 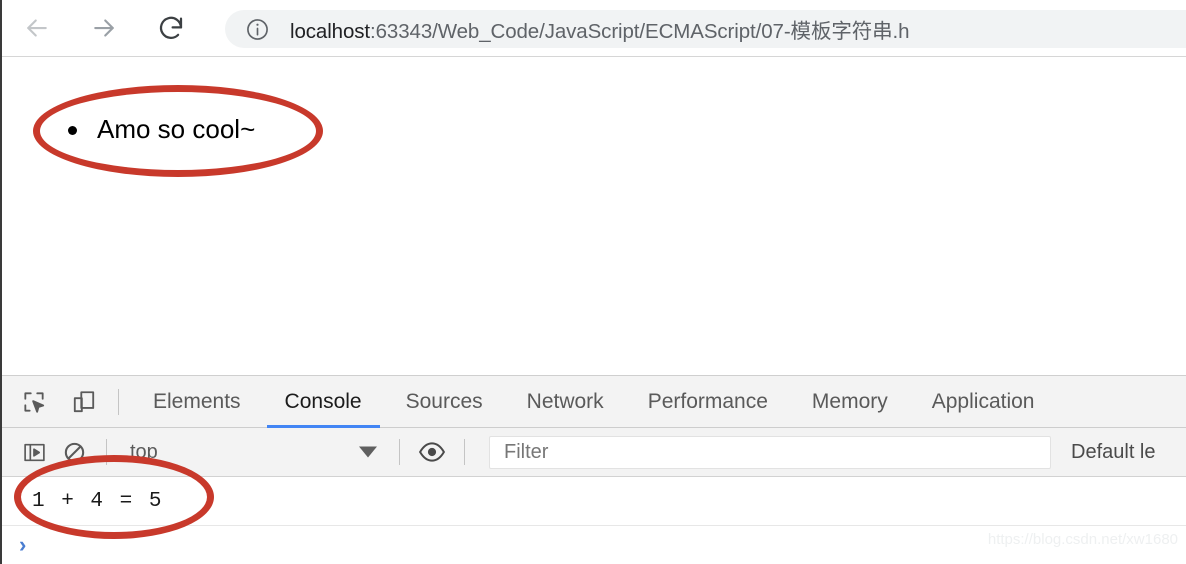 I want to click on list-item: Amo so cool~, so click(x=159, y=129).